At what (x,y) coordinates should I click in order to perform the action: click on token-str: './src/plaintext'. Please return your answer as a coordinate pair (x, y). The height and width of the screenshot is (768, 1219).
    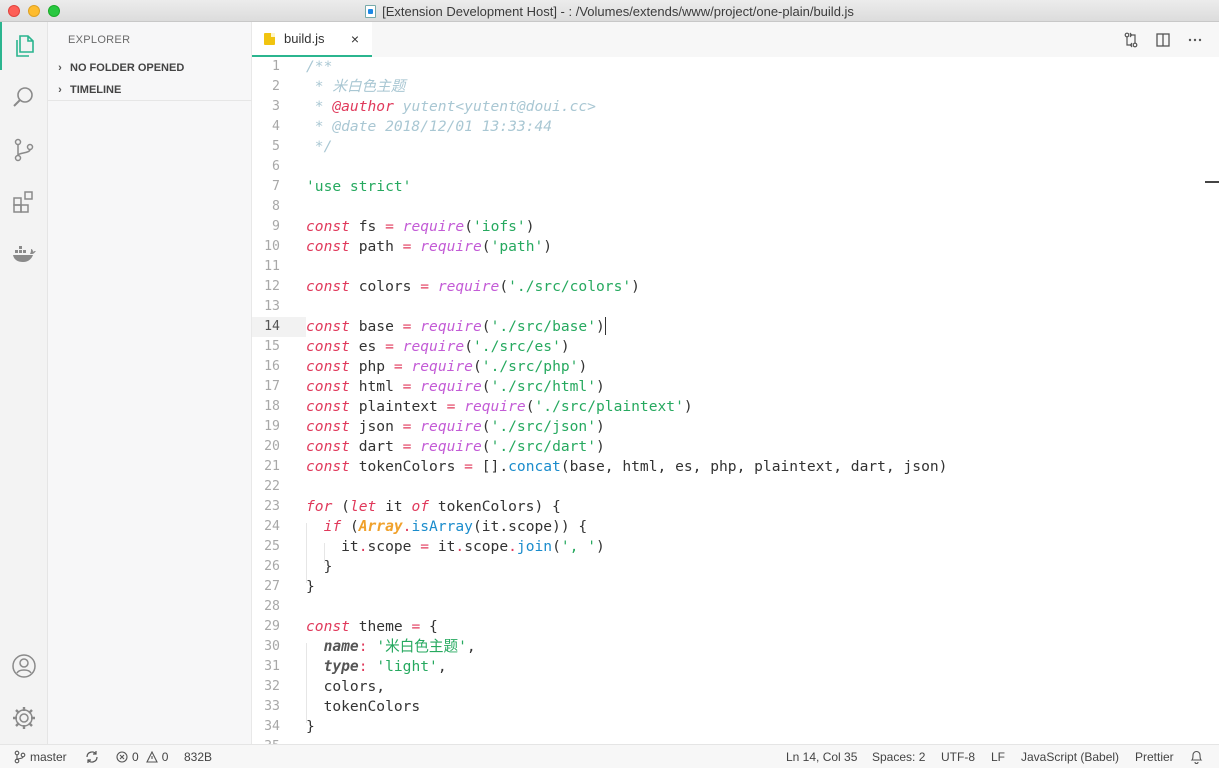
    Looking at the image, I should click on (609, 406).